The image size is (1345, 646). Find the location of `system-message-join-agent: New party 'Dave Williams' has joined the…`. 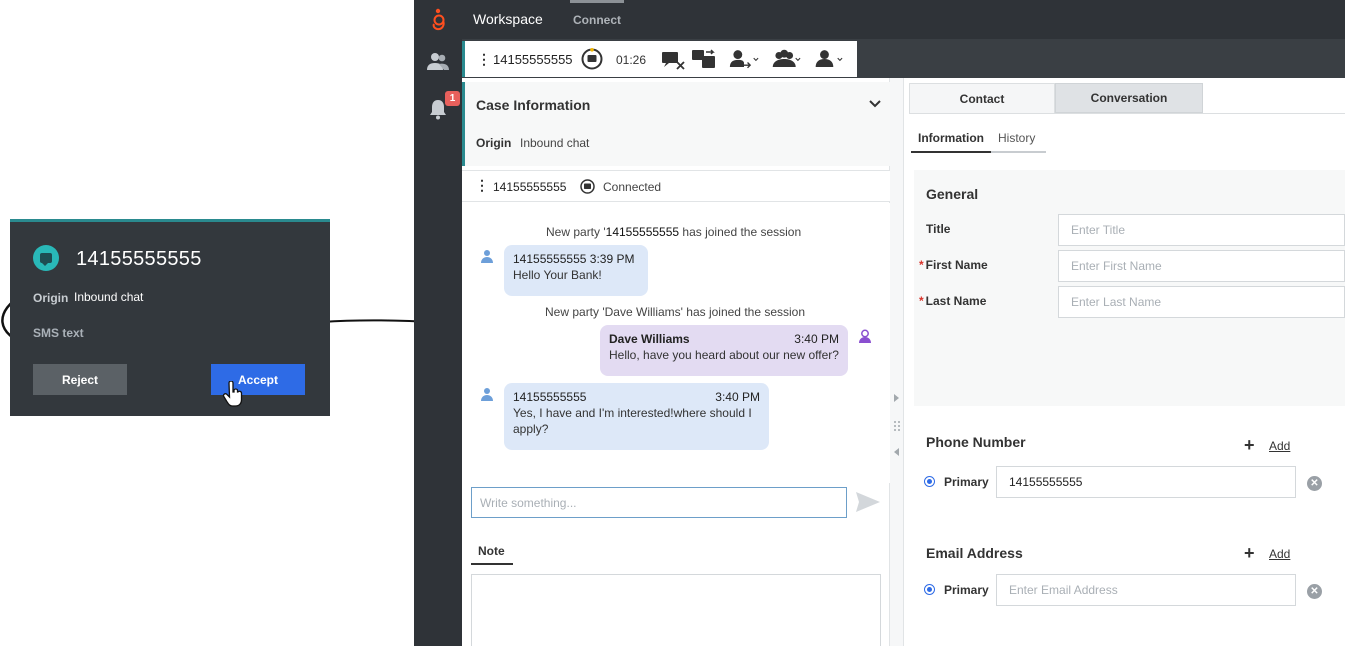

system-message-join-agent: New party 'Dave Williams' has joined the… is located at coordinates (675, 312).